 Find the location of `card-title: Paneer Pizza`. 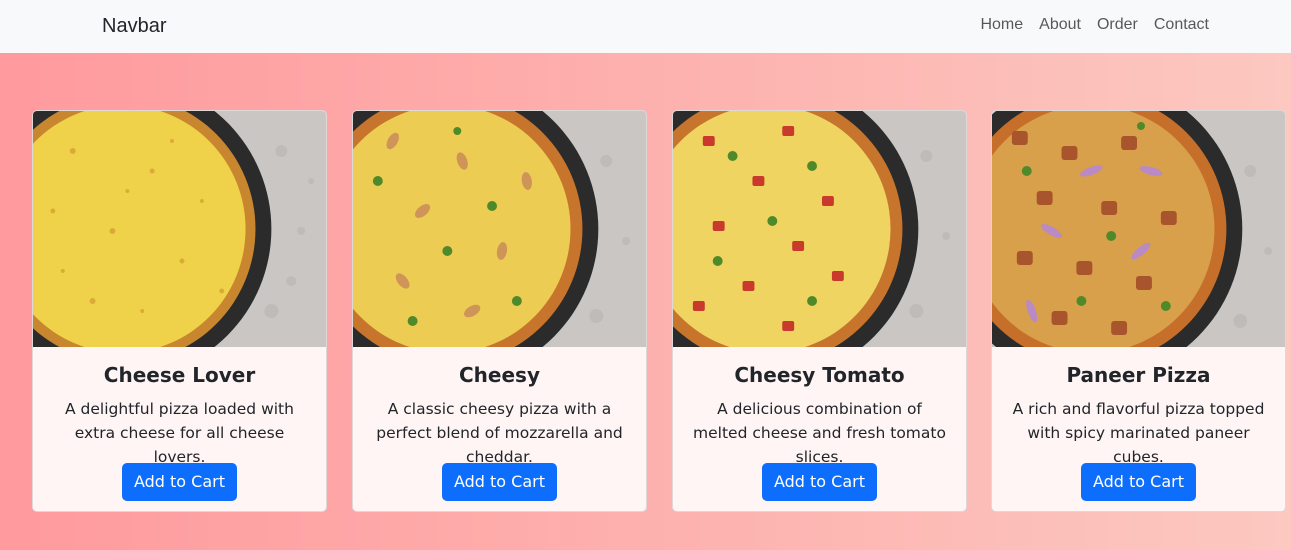

card-title: Paneer Pizza is located at coordinates (1138, 375).